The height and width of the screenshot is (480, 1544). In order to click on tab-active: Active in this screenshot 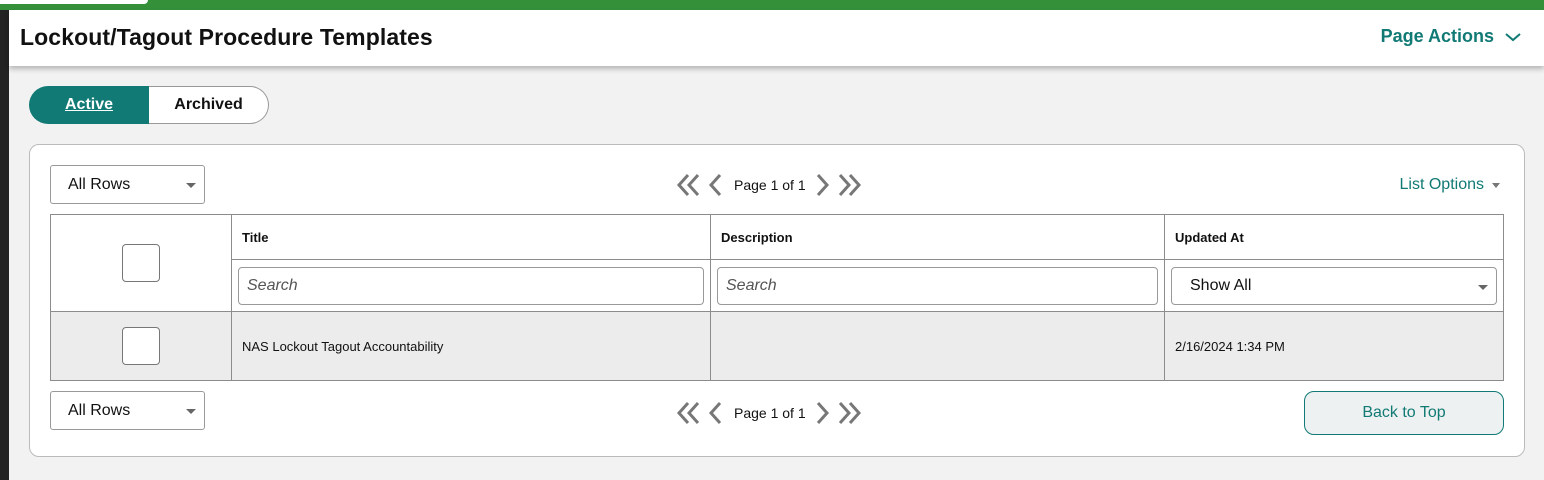, I will do `click(89, 105)`.